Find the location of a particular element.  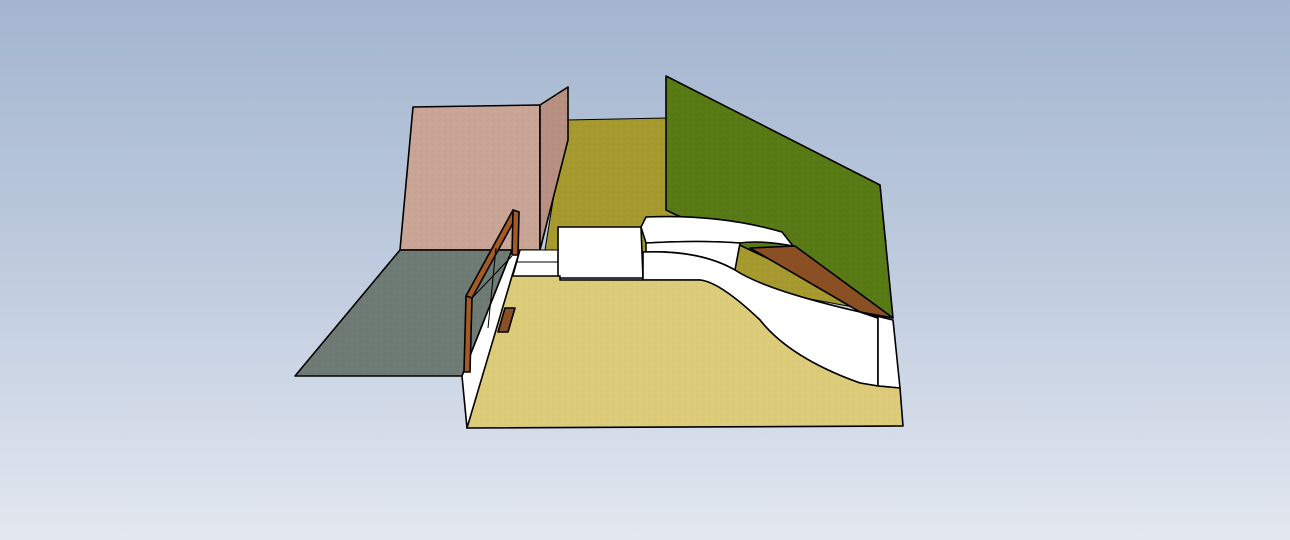

white-step-upper is located at coordinates (538, 256).